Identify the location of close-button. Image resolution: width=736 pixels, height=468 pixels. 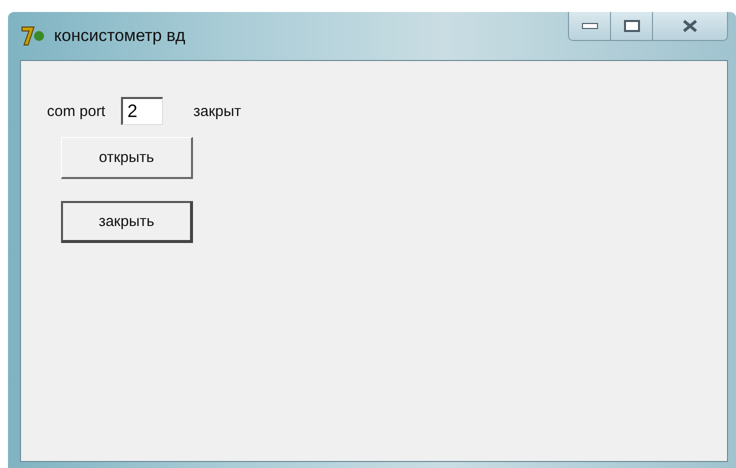
(690, 26).